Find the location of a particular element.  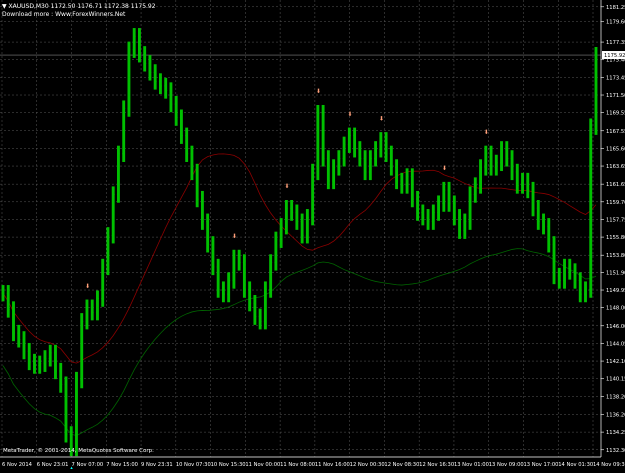

download-note: Download more : Www.ForexWinners.Net is located at coordinates (64, 14).